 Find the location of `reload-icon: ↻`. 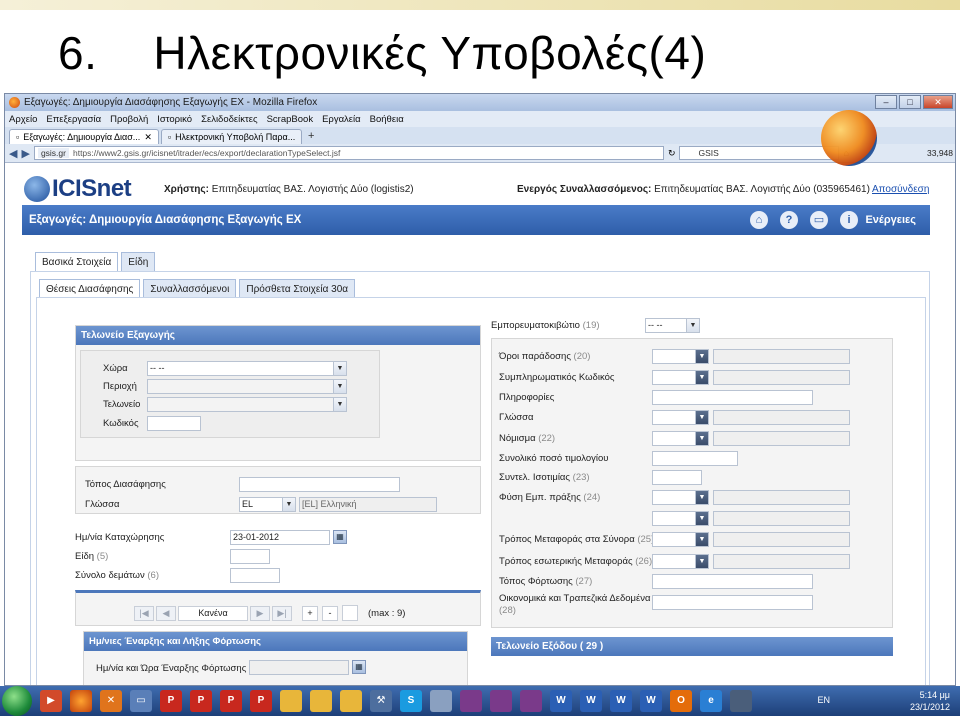

reload-icon: ↻ is located at coordinates (672, 153).